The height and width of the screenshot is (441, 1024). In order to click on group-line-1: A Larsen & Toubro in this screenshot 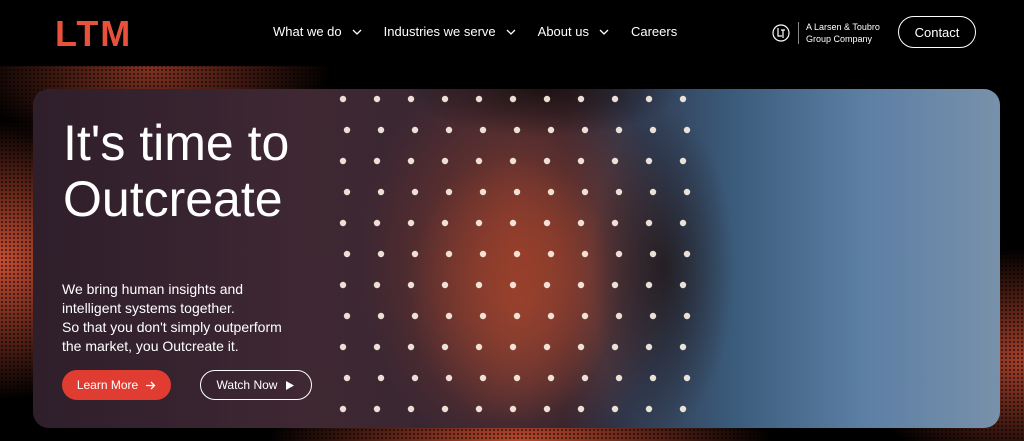, I will do `click(843, 27)`.